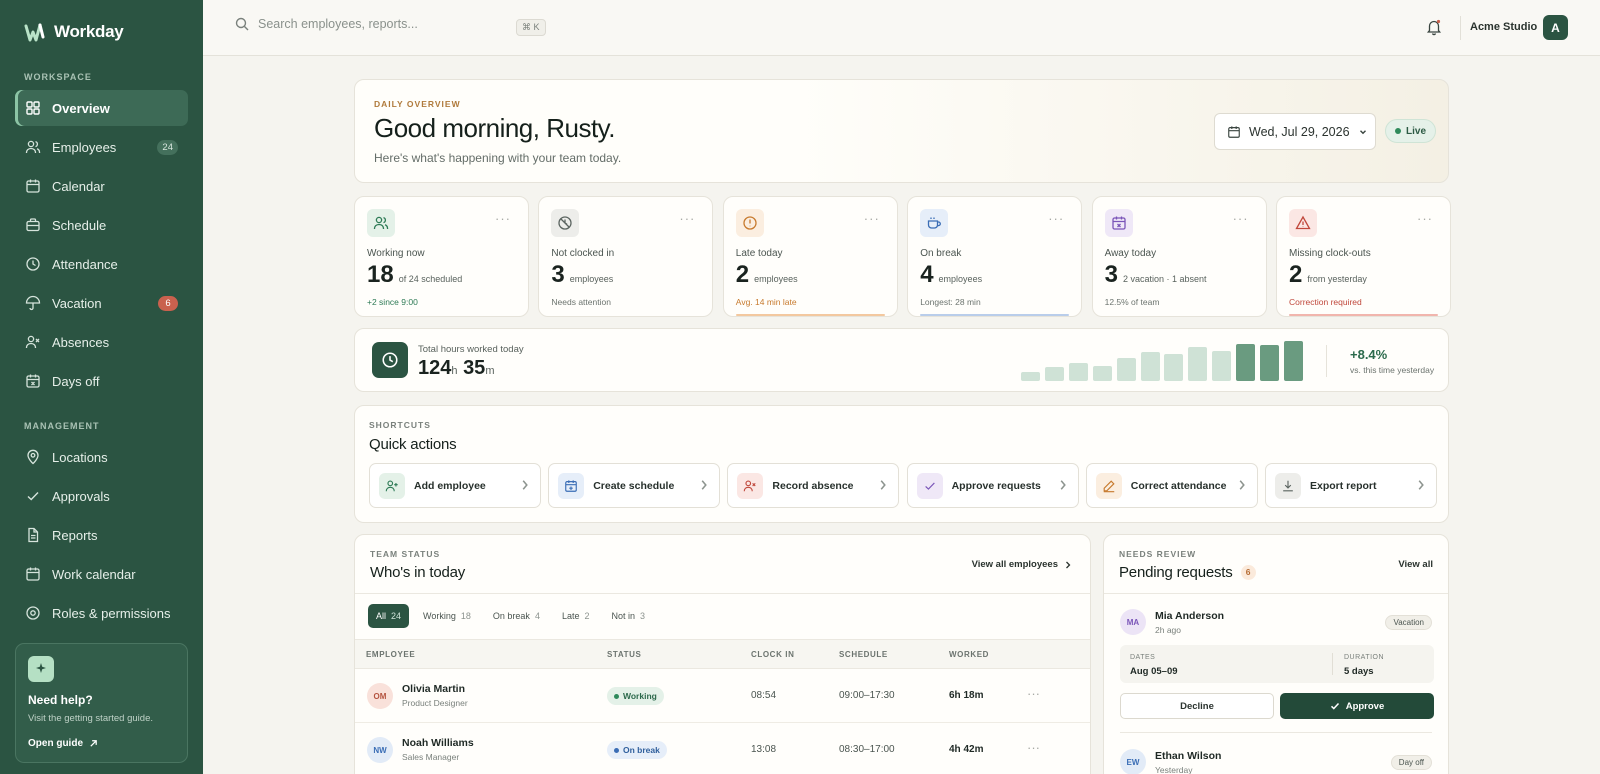  Describe the element at coordinates (80, 457) in the screenshot. I see `sidebar-item-label: Locations` at that location.